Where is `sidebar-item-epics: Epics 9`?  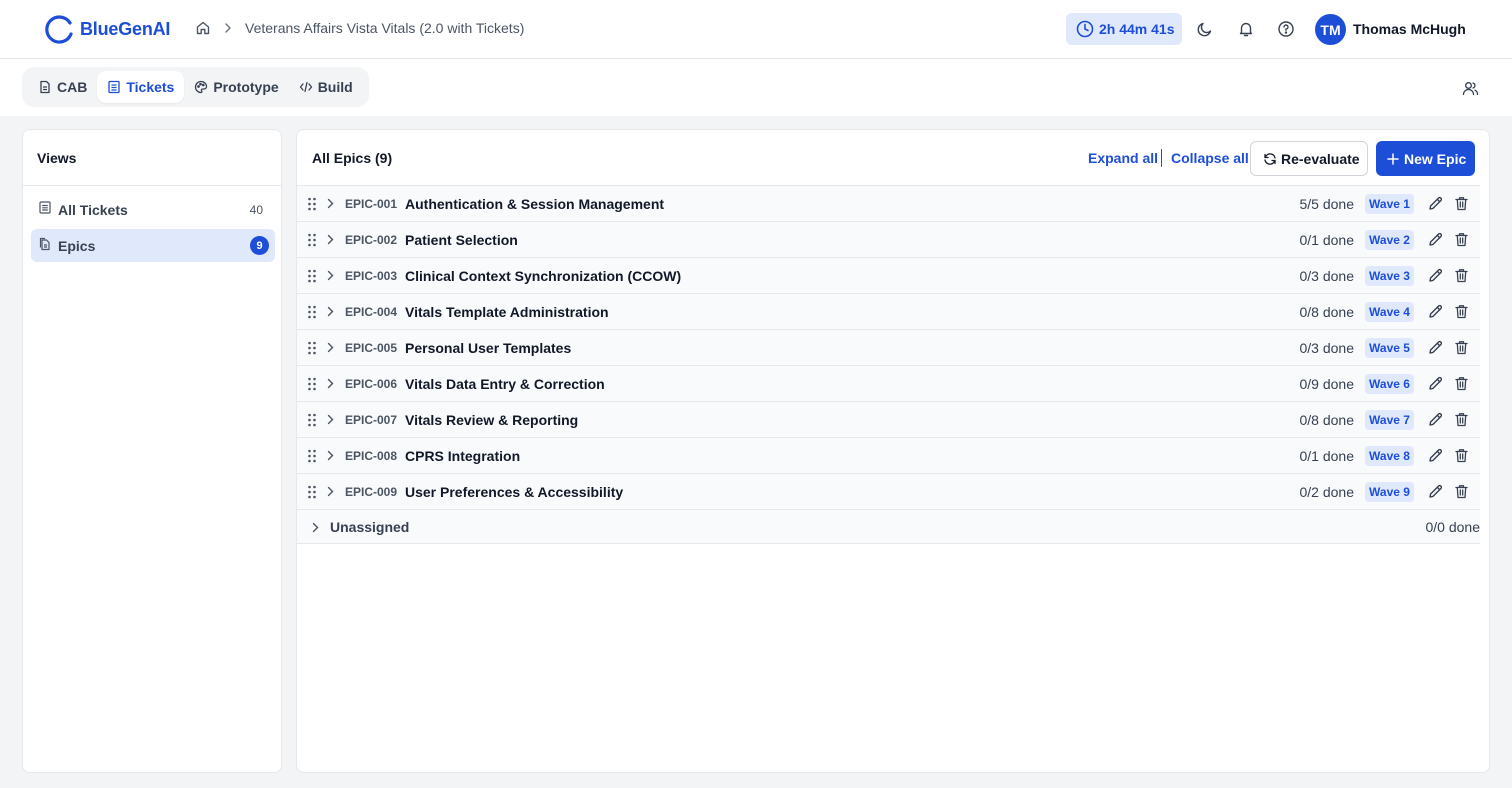
sidebar-item-epics: Epics 9 is located at coordinates (153, 245).